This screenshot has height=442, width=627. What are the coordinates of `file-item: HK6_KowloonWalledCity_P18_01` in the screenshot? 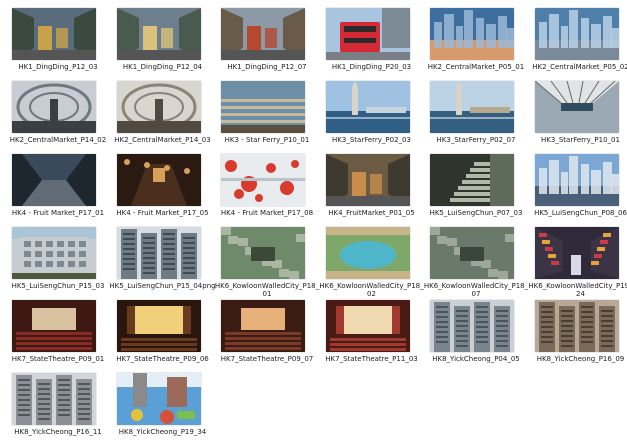 It's located at (267, 263).